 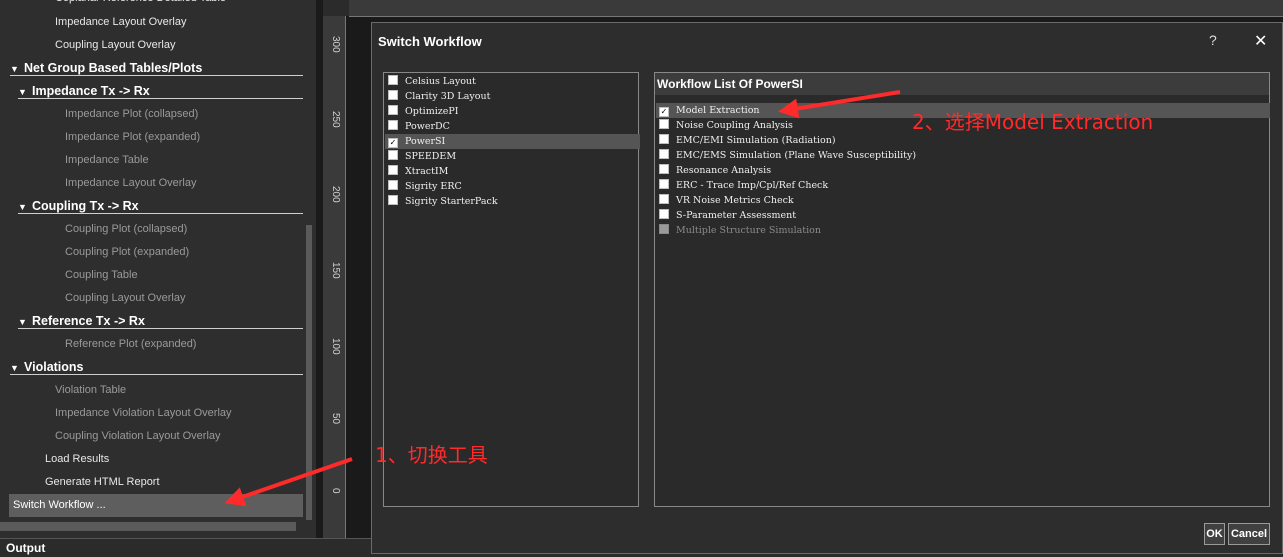 What do you see at coordinates (113, 68) in the screenshot?
I see `tree-item-label: Net Group Based Tables/Plots` at bounding box center [113, 68].